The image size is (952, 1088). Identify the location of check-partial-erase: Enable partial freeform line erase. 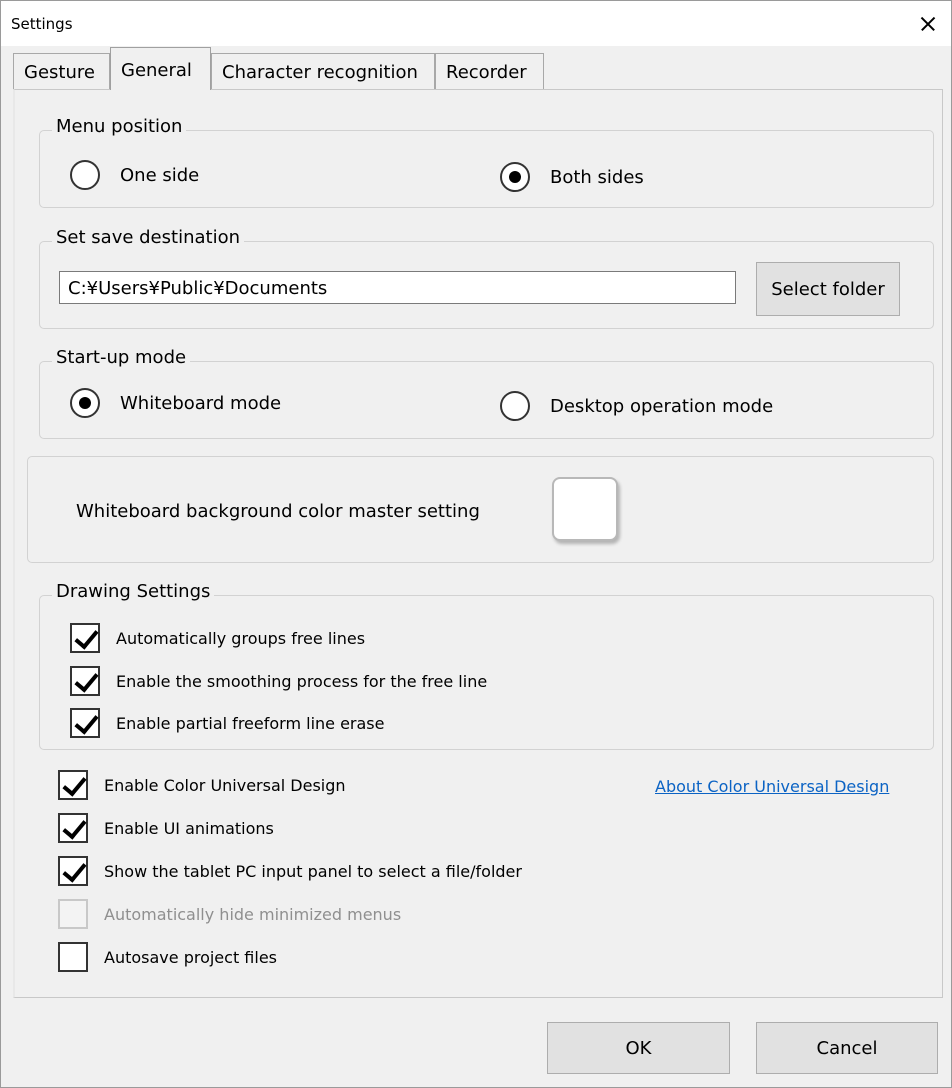
(227, 723).